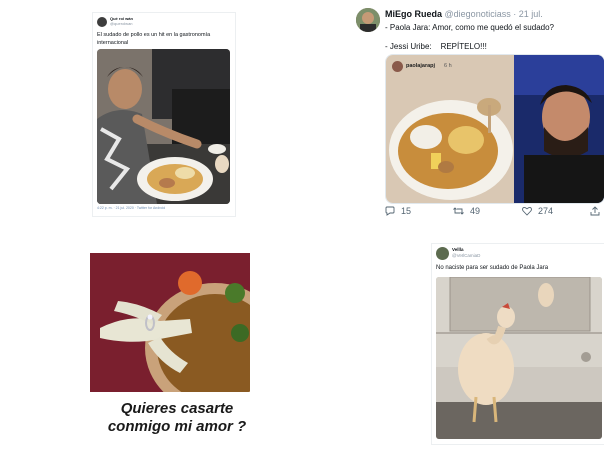  What do you see at coordinates (398, 211) in the screenshot?
I see `reply-button: 15` at bounding box center [398, 211].